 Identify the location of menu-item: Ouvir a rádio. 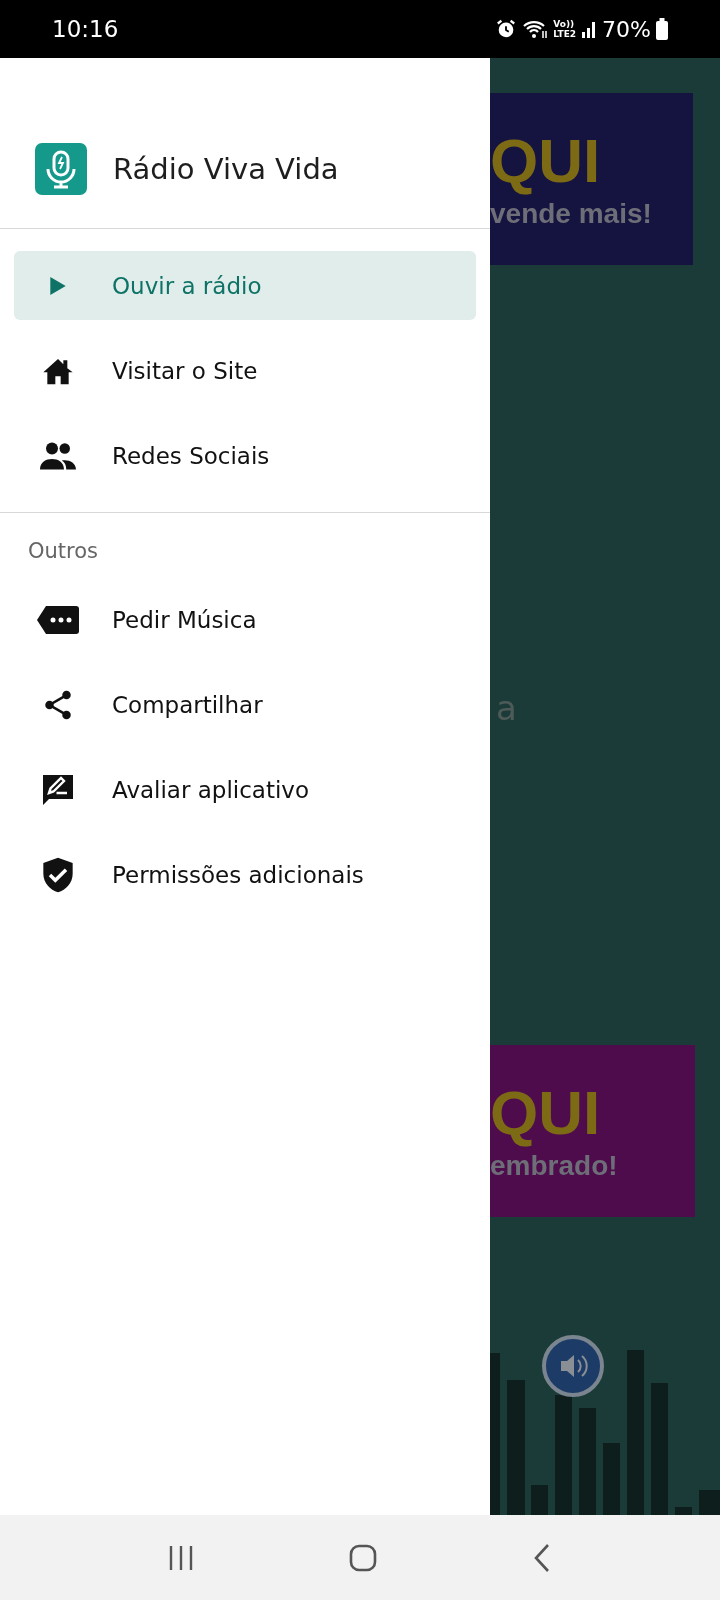
(245, 285).